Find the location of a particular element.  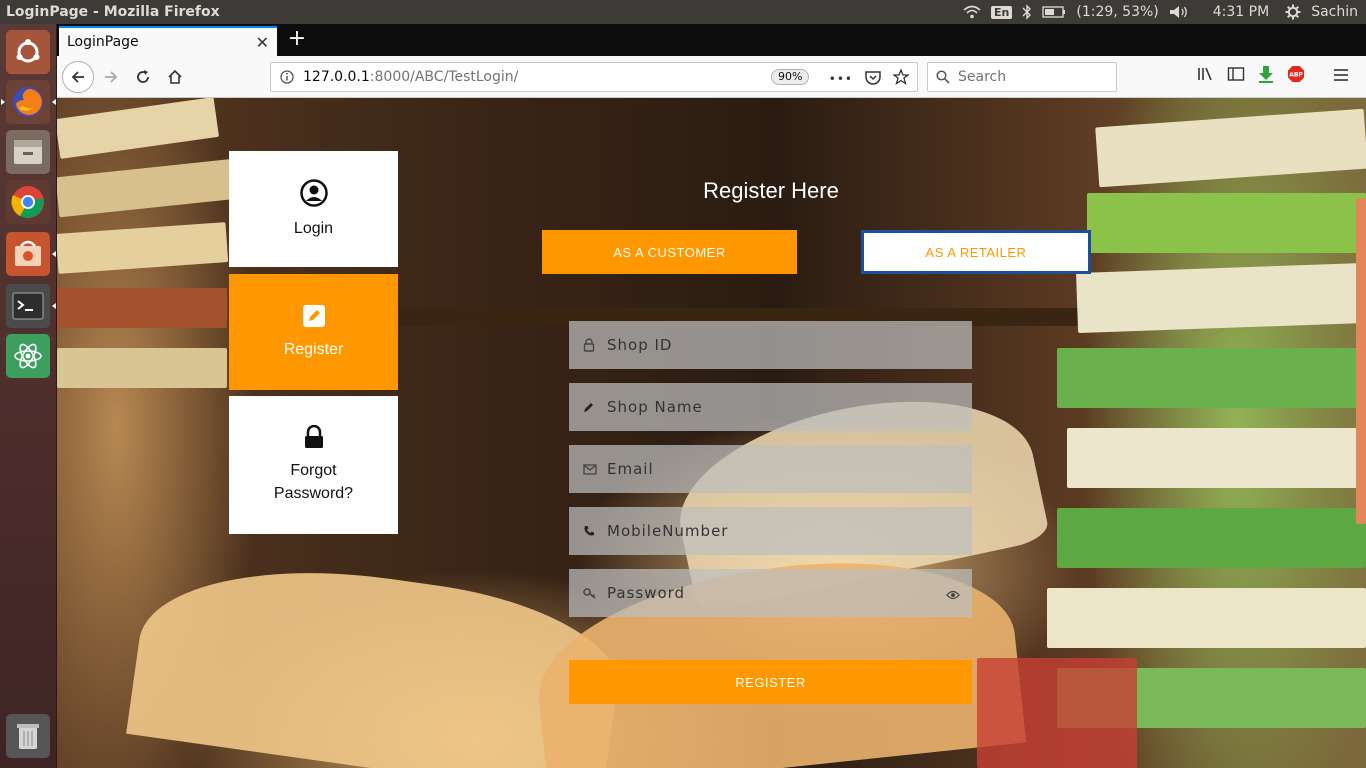

trash-icon is located at coordinates (28, 736).